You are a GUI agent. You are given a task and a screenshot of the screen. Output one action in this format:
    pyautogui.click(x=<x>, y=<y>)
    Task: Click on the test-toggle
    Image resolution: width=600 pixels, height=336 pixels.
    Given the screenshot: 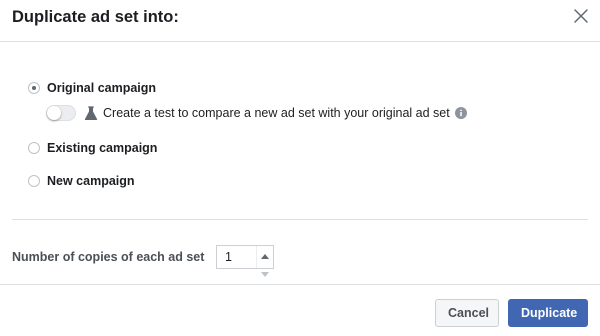 What is the action you would take?
    pyautogui.click(x=61, y=113)
    